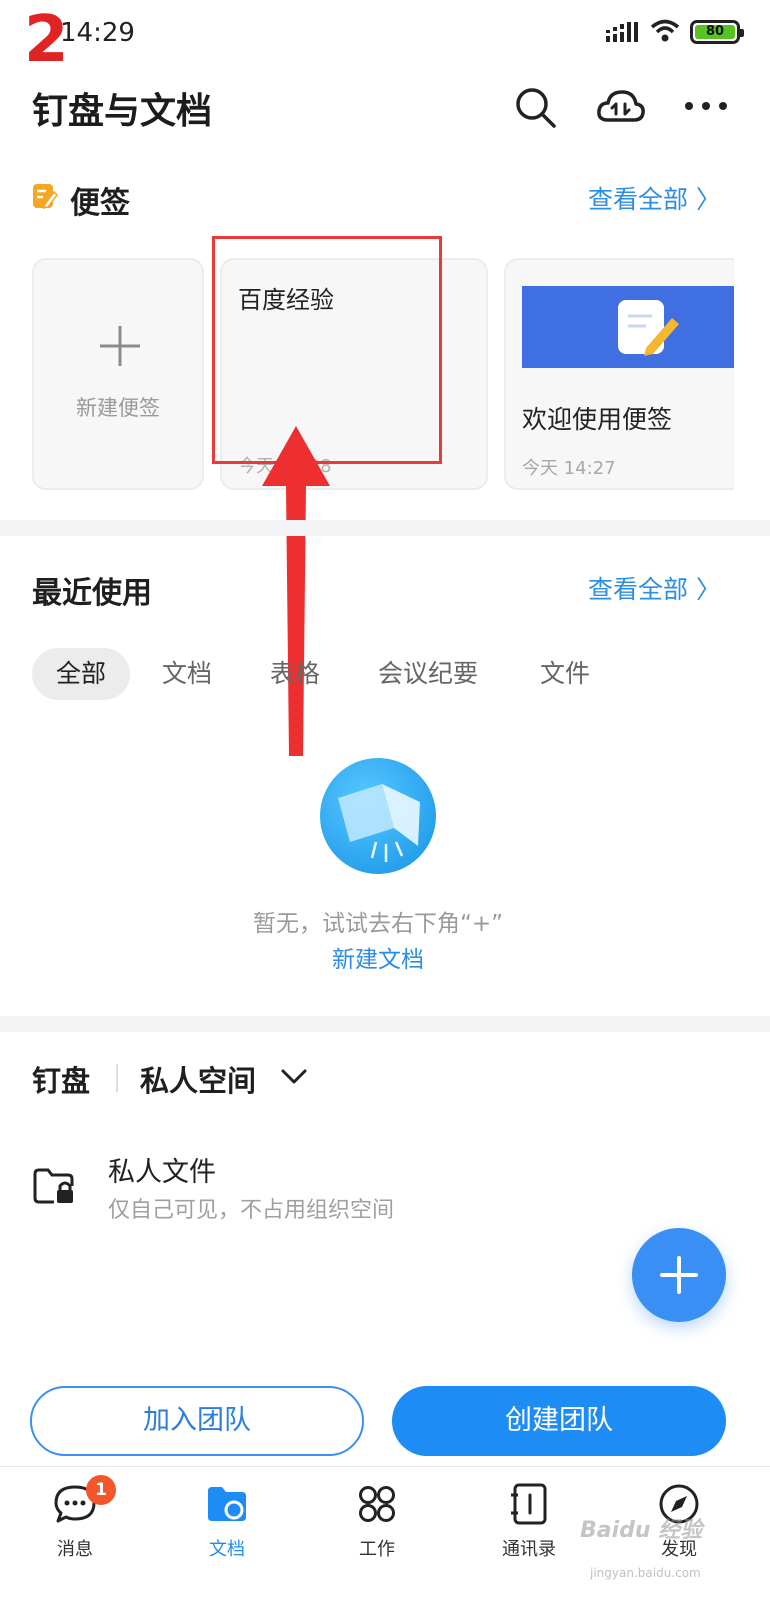 The image size is (770, 1600). Describe the element at coordinates (117, 1078) in the screenshot. I see `vertical-divider` at that location.